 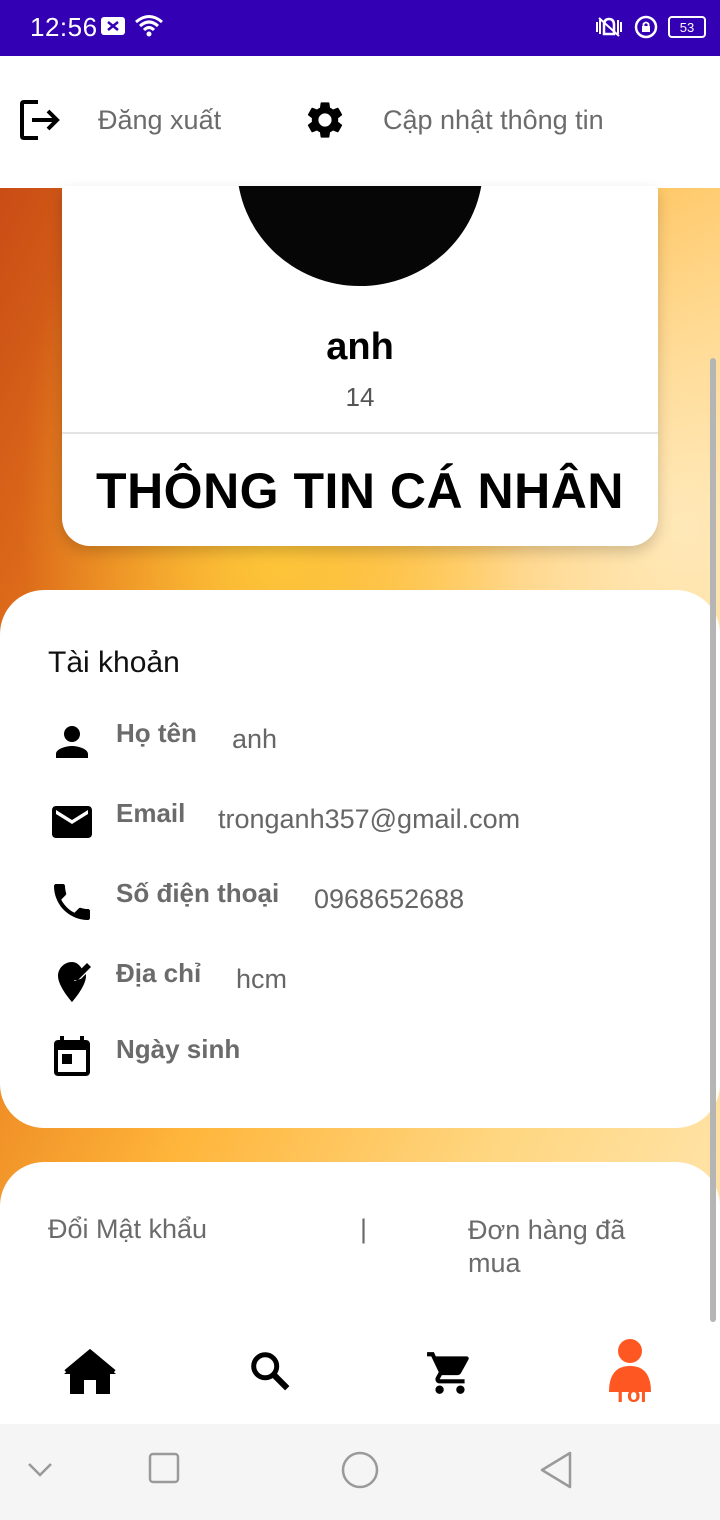 I want to click on location-edit-icon, so click(x=74, y=982).